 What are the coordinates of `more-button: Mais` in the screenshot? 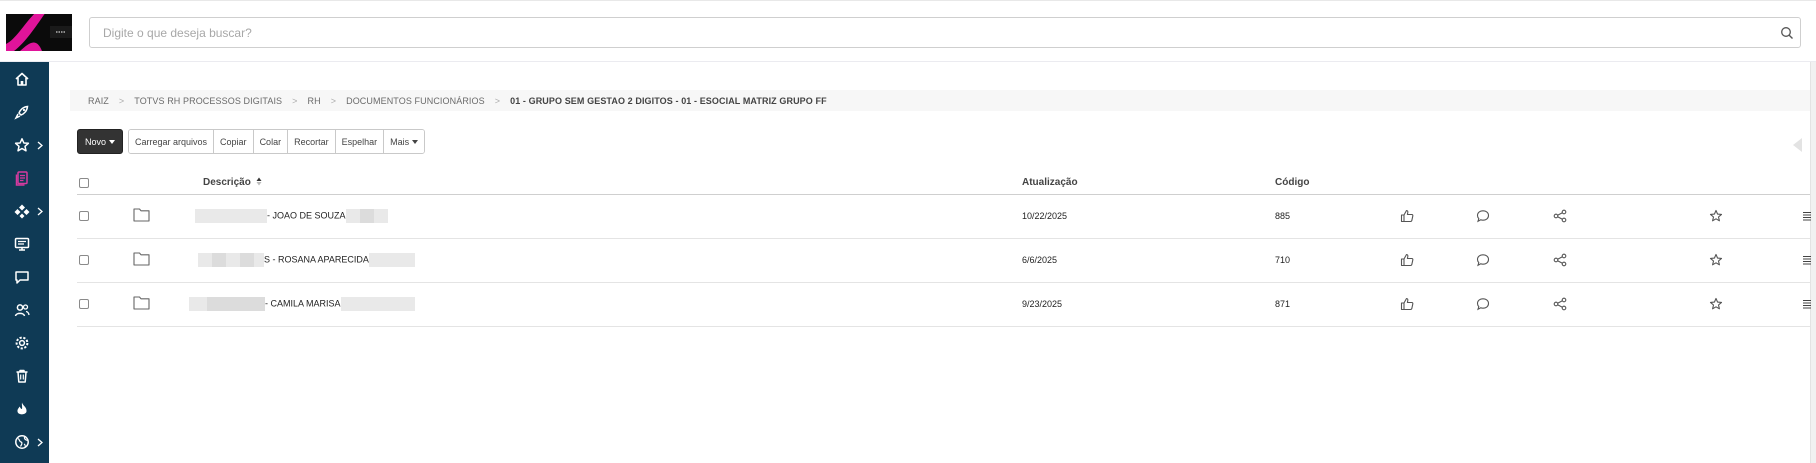 It's located at (404, 141).